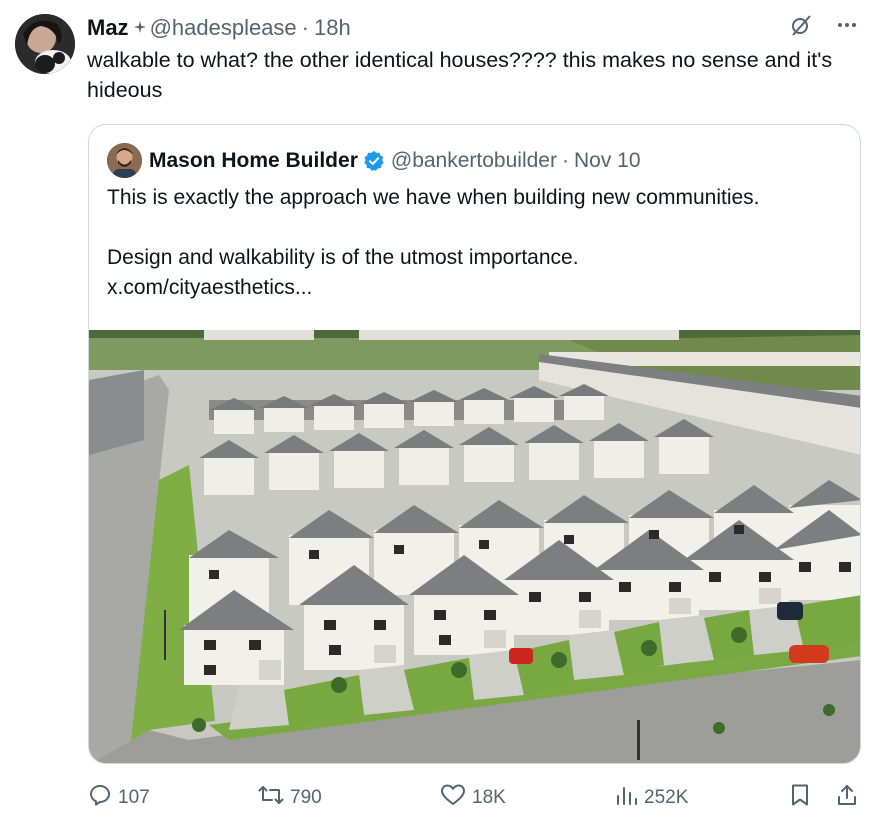  Describe the element at coordinates (124, 160) in the screenshot. I see `quoted-author-avatar` at that location.